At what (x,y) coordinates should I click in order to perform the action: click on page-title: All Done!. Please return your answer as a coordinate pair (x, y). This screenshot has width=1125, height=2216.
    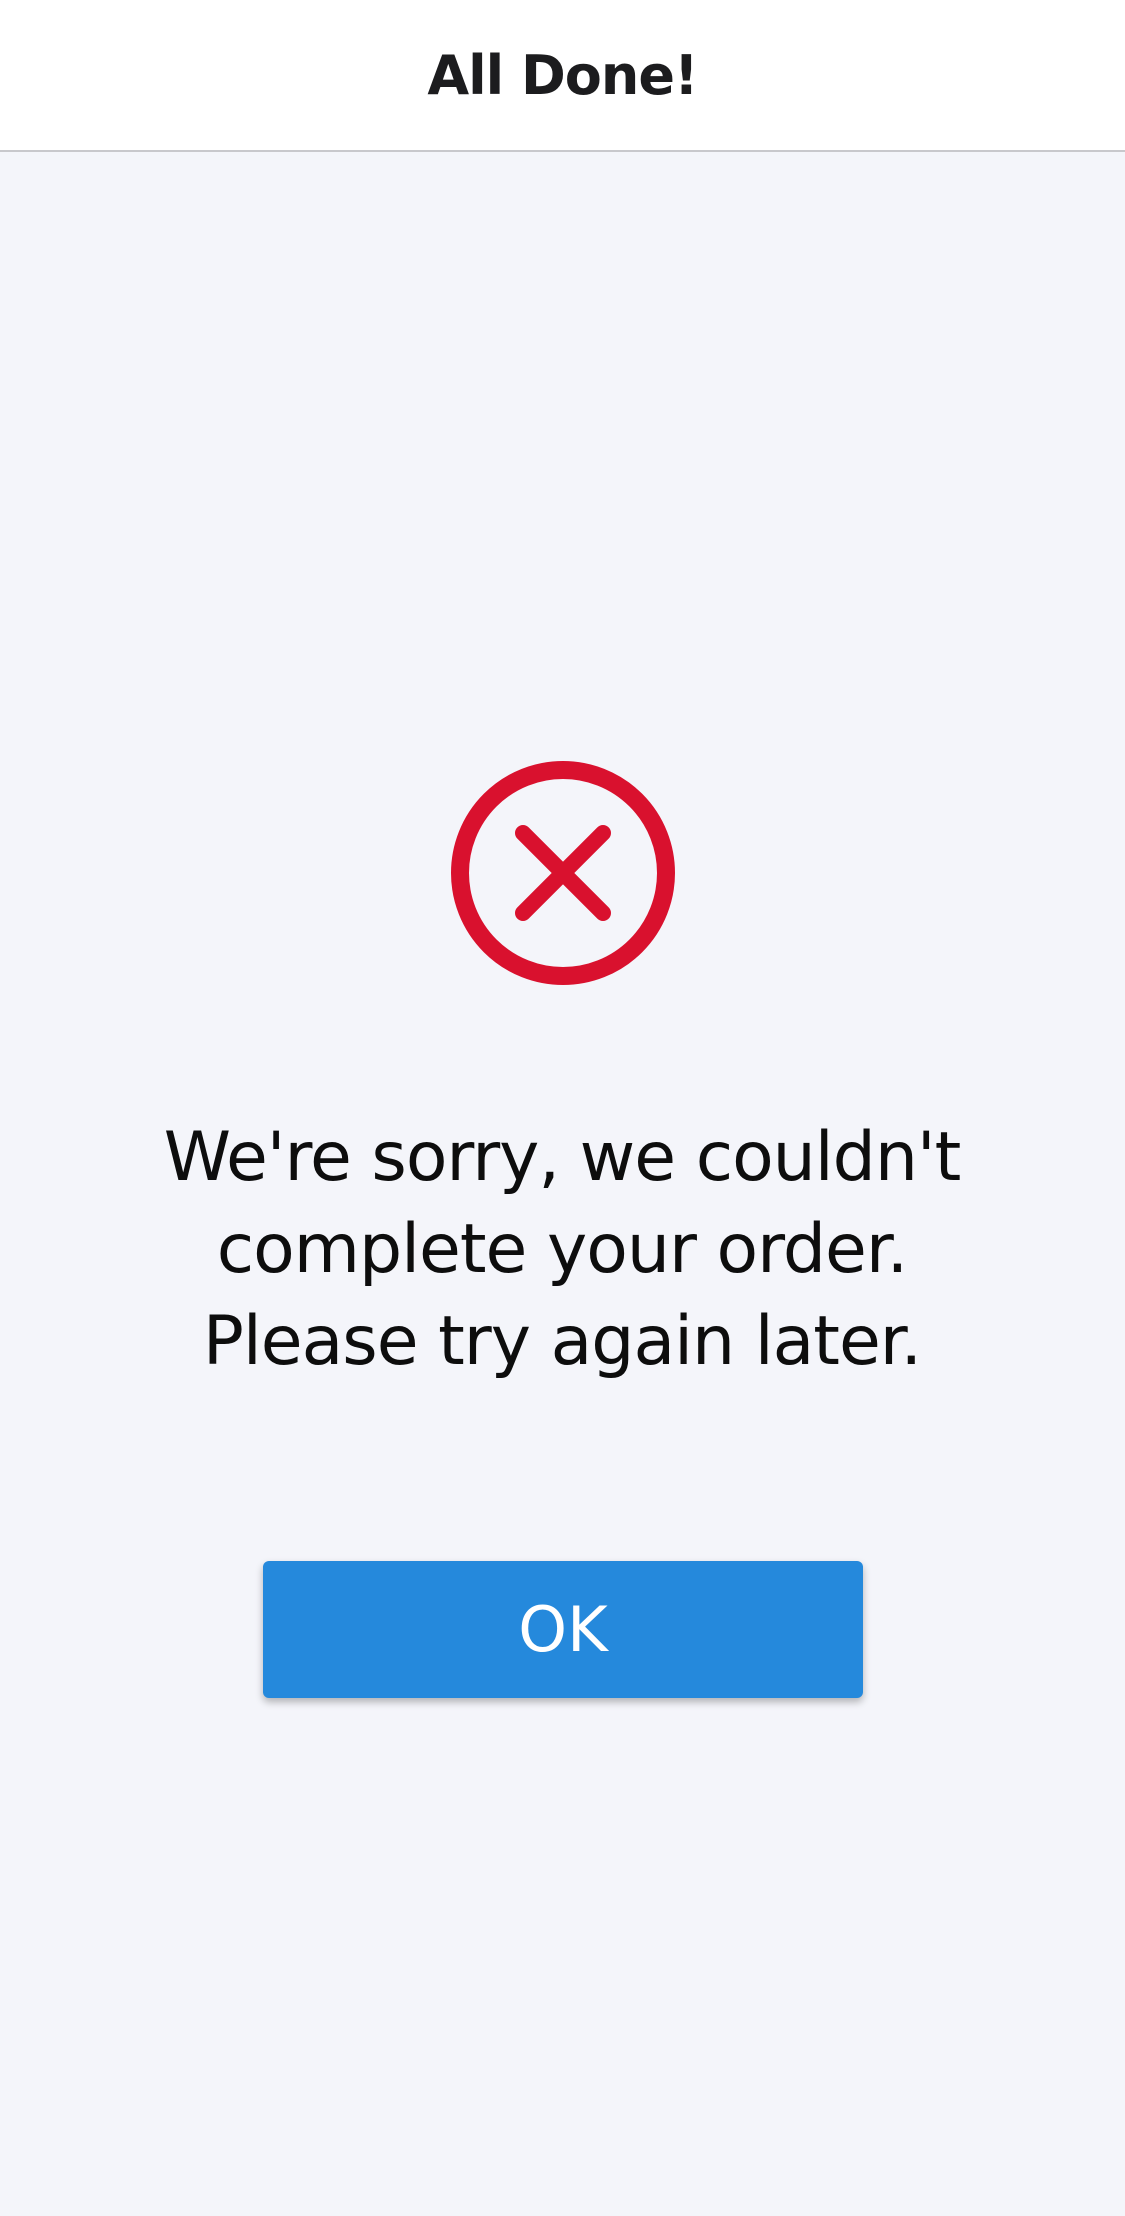
    Looking at the image, I should click on (562, 75).